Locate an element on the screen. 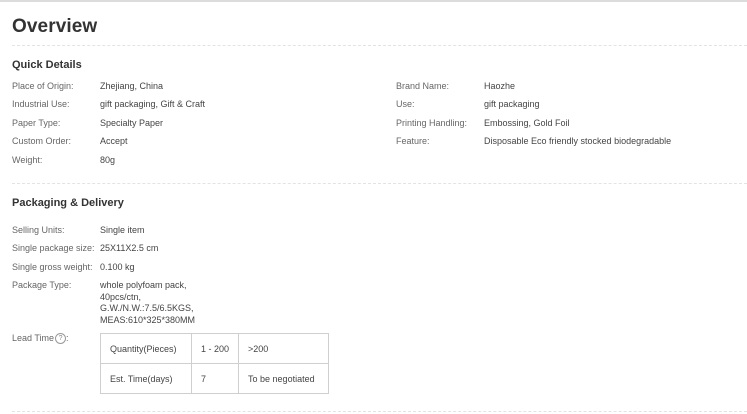 The width and height of the screenshot is (747, 414). package-type-line: MEAS:610*325*380MM is located at coordinates (148, 319).